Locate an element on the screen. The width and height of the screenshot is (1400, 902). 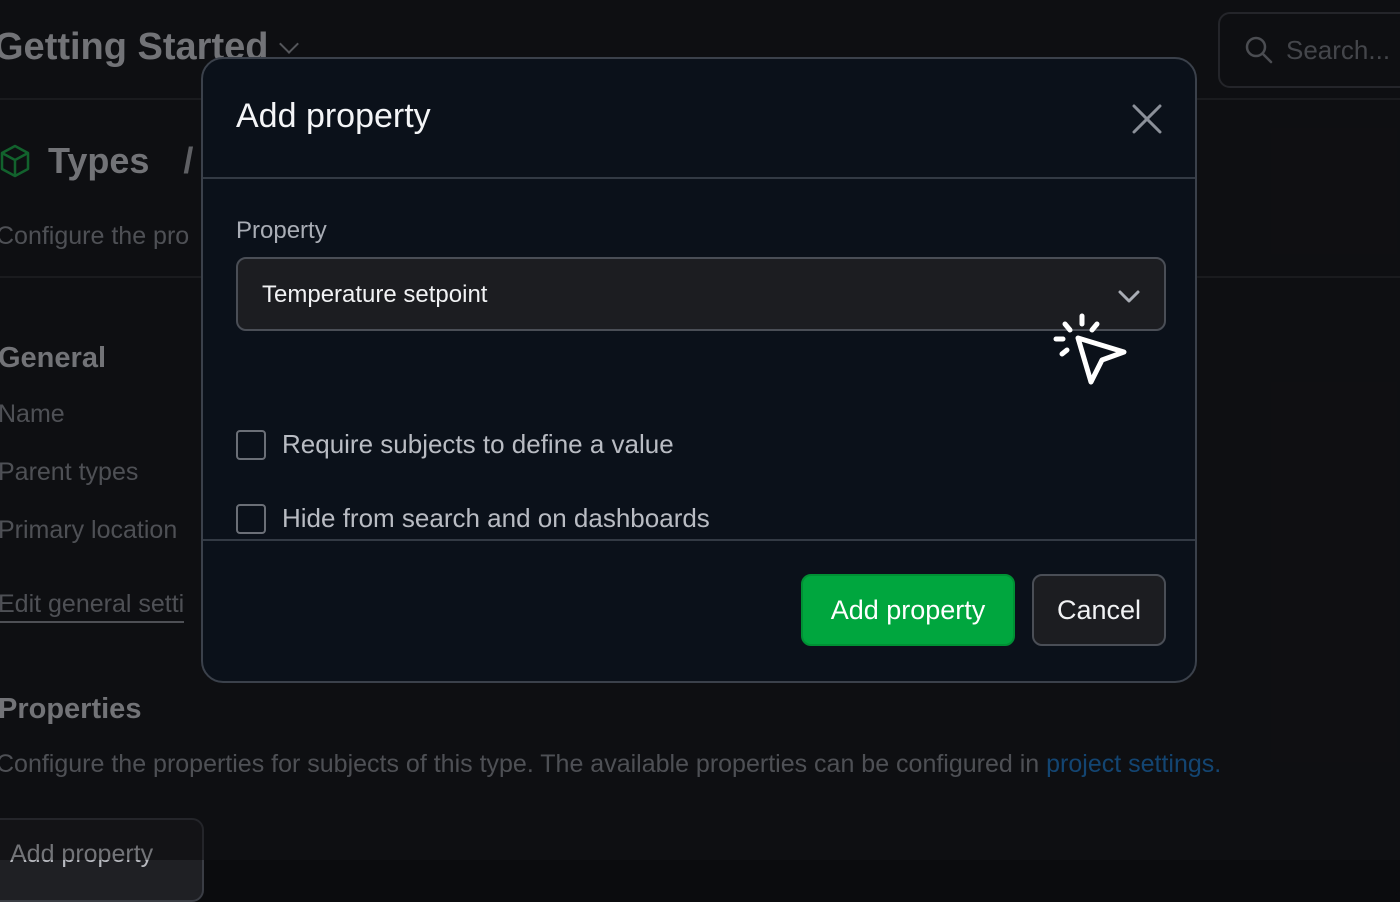
property-label: Property is located at coordinates (281, 230).